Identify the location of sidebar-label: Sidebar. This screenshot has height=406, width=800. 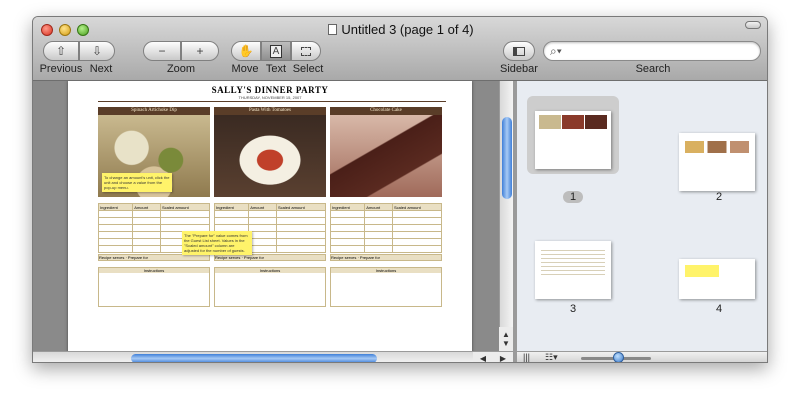
(519, 69).